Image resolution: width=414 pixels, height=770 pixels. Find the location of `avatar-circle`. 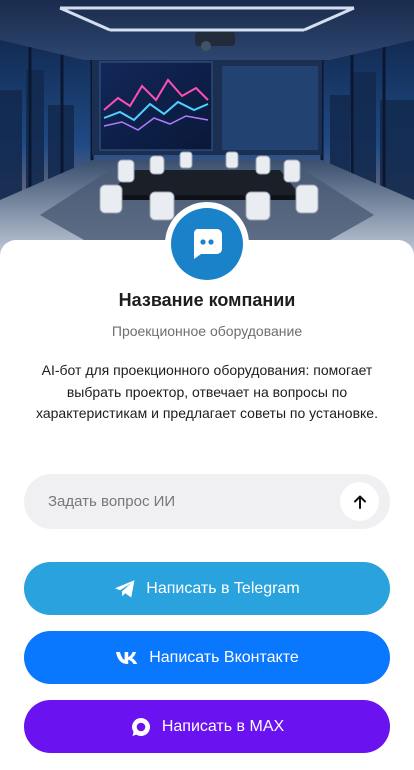

avatar-circle is located at coordinates (207, 244).